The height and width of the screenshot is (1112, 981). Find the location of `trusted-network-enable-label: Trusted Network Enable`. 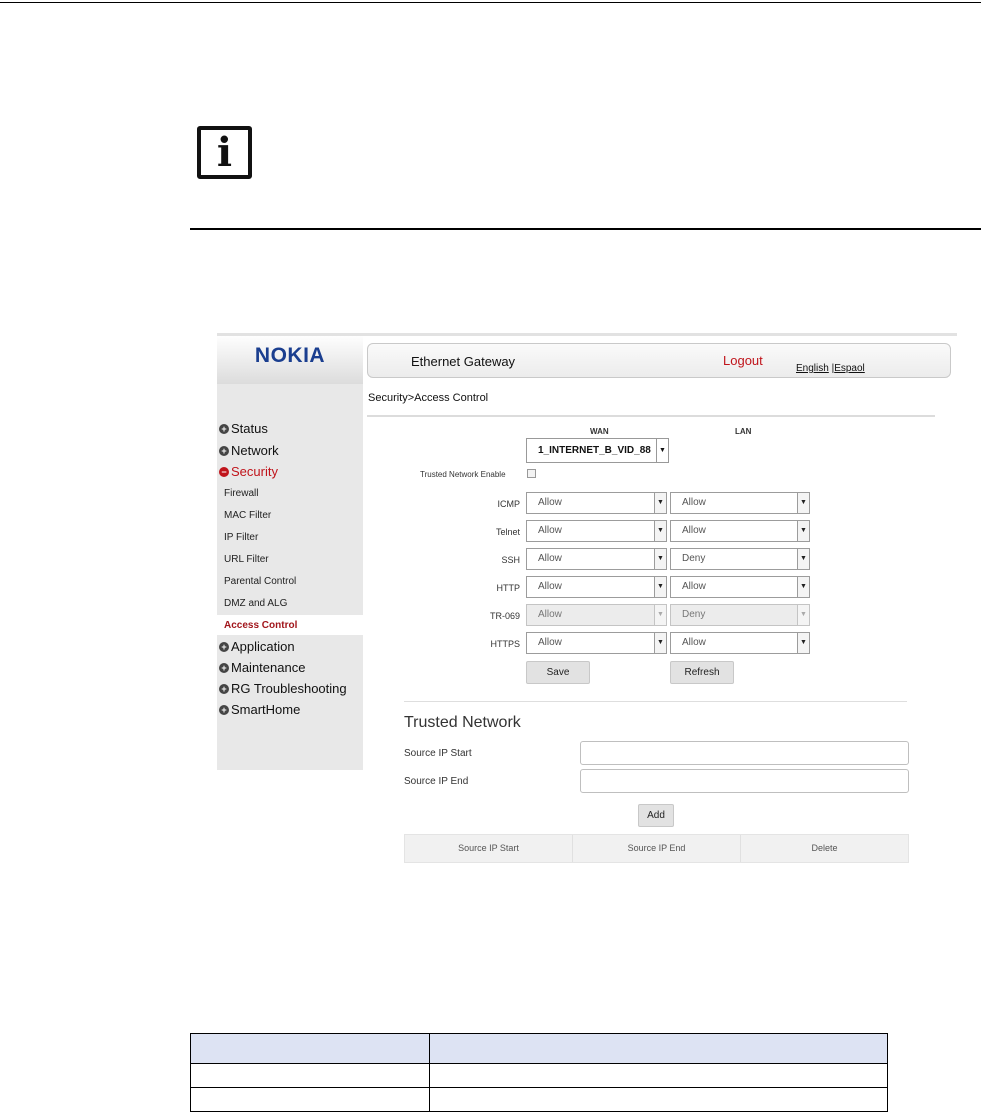

trusted-network-enable-label: Trusted Network Enable is located at coordinates (463, 474).